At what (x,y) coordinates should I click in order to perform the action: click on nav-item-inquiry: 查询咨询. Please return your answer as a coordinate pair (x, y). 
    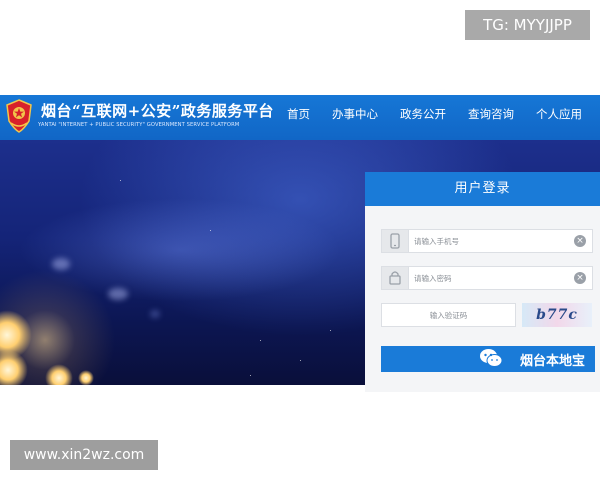
    Looking at the image, I should click on (491, 117).